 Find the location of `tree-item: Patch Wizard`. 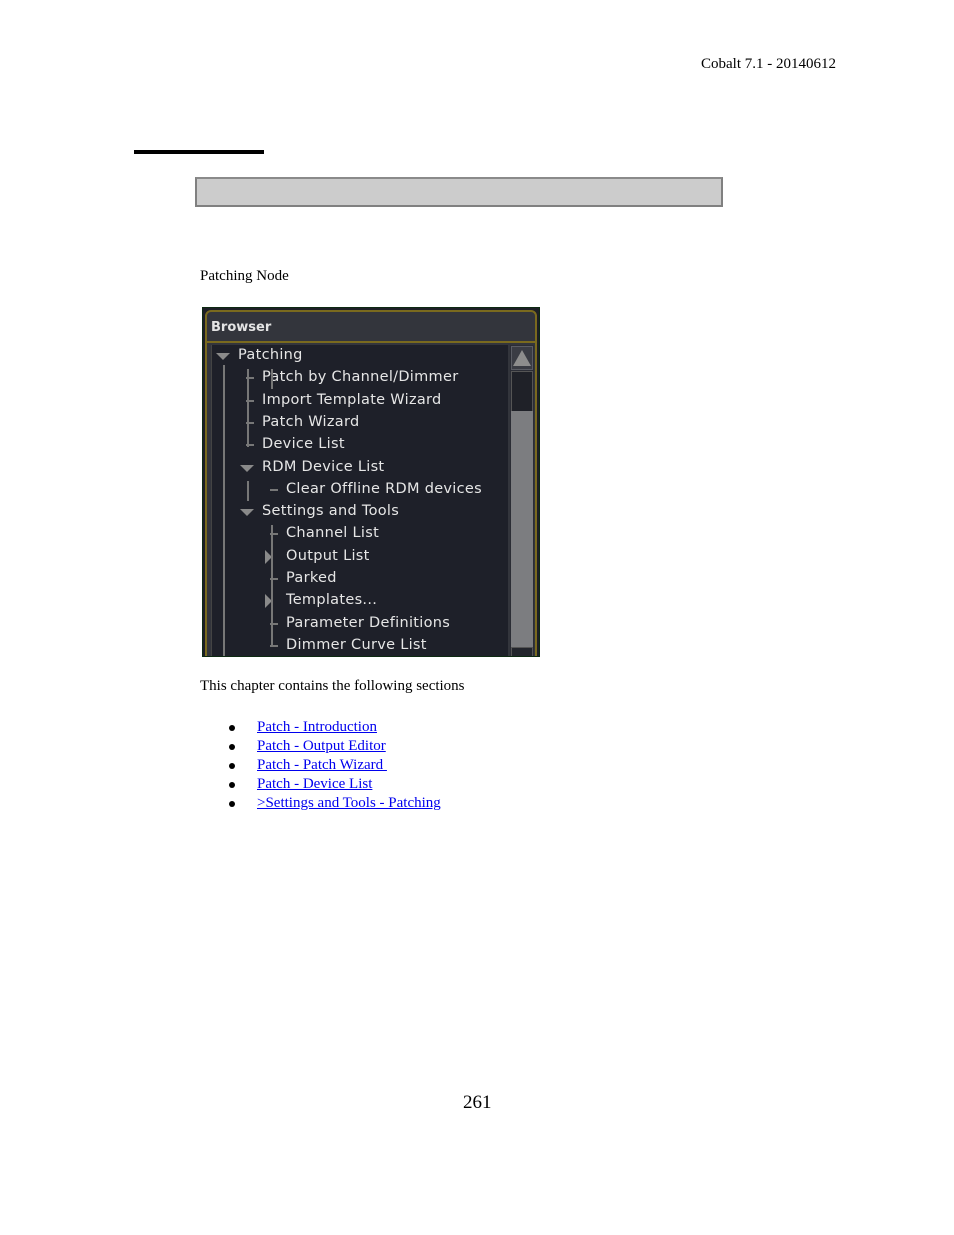

tree-item: Patch Wizard is located at coordinates (360, 423).